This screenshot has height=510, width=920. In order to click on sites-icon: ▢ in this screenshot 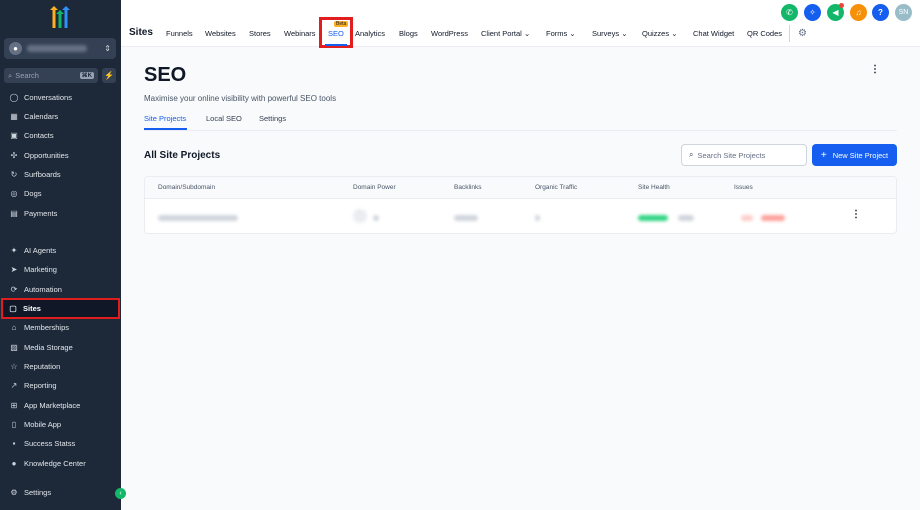, I will do `click(13, 308)`.